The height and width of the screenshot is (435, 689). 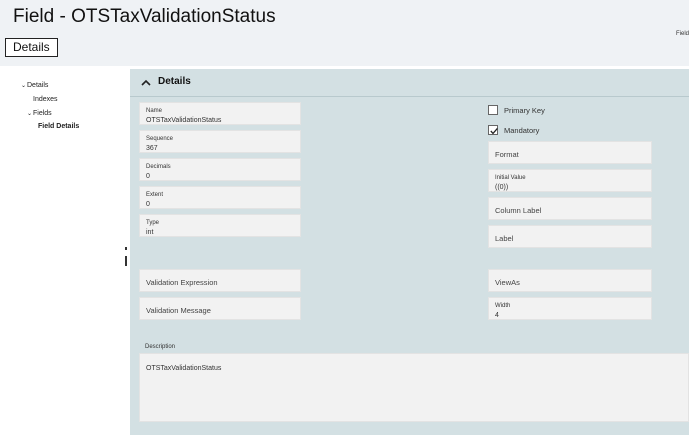 I want to click on description-label: Description, so click(x=160, y=347).